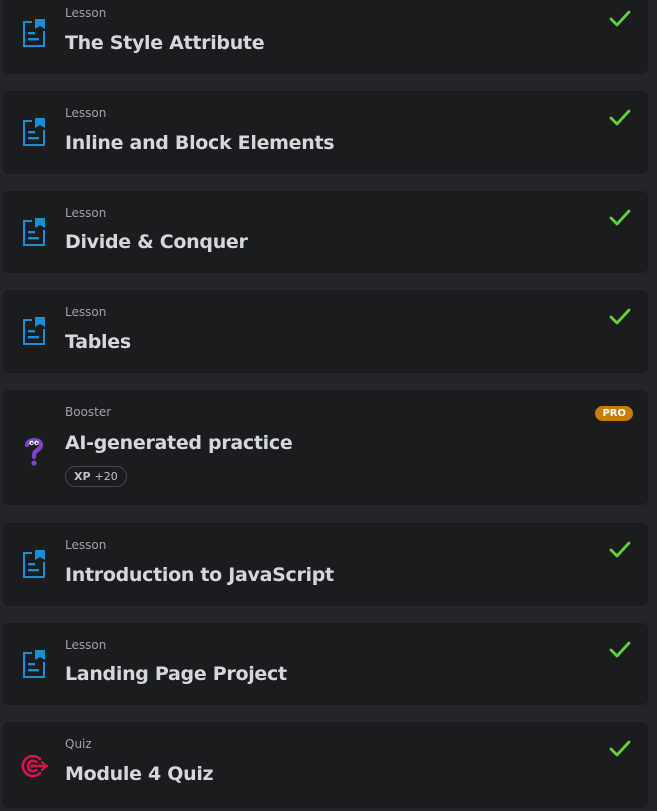  I want to click on lesson-title: Introduction to JavaScript, so click(199, 575).